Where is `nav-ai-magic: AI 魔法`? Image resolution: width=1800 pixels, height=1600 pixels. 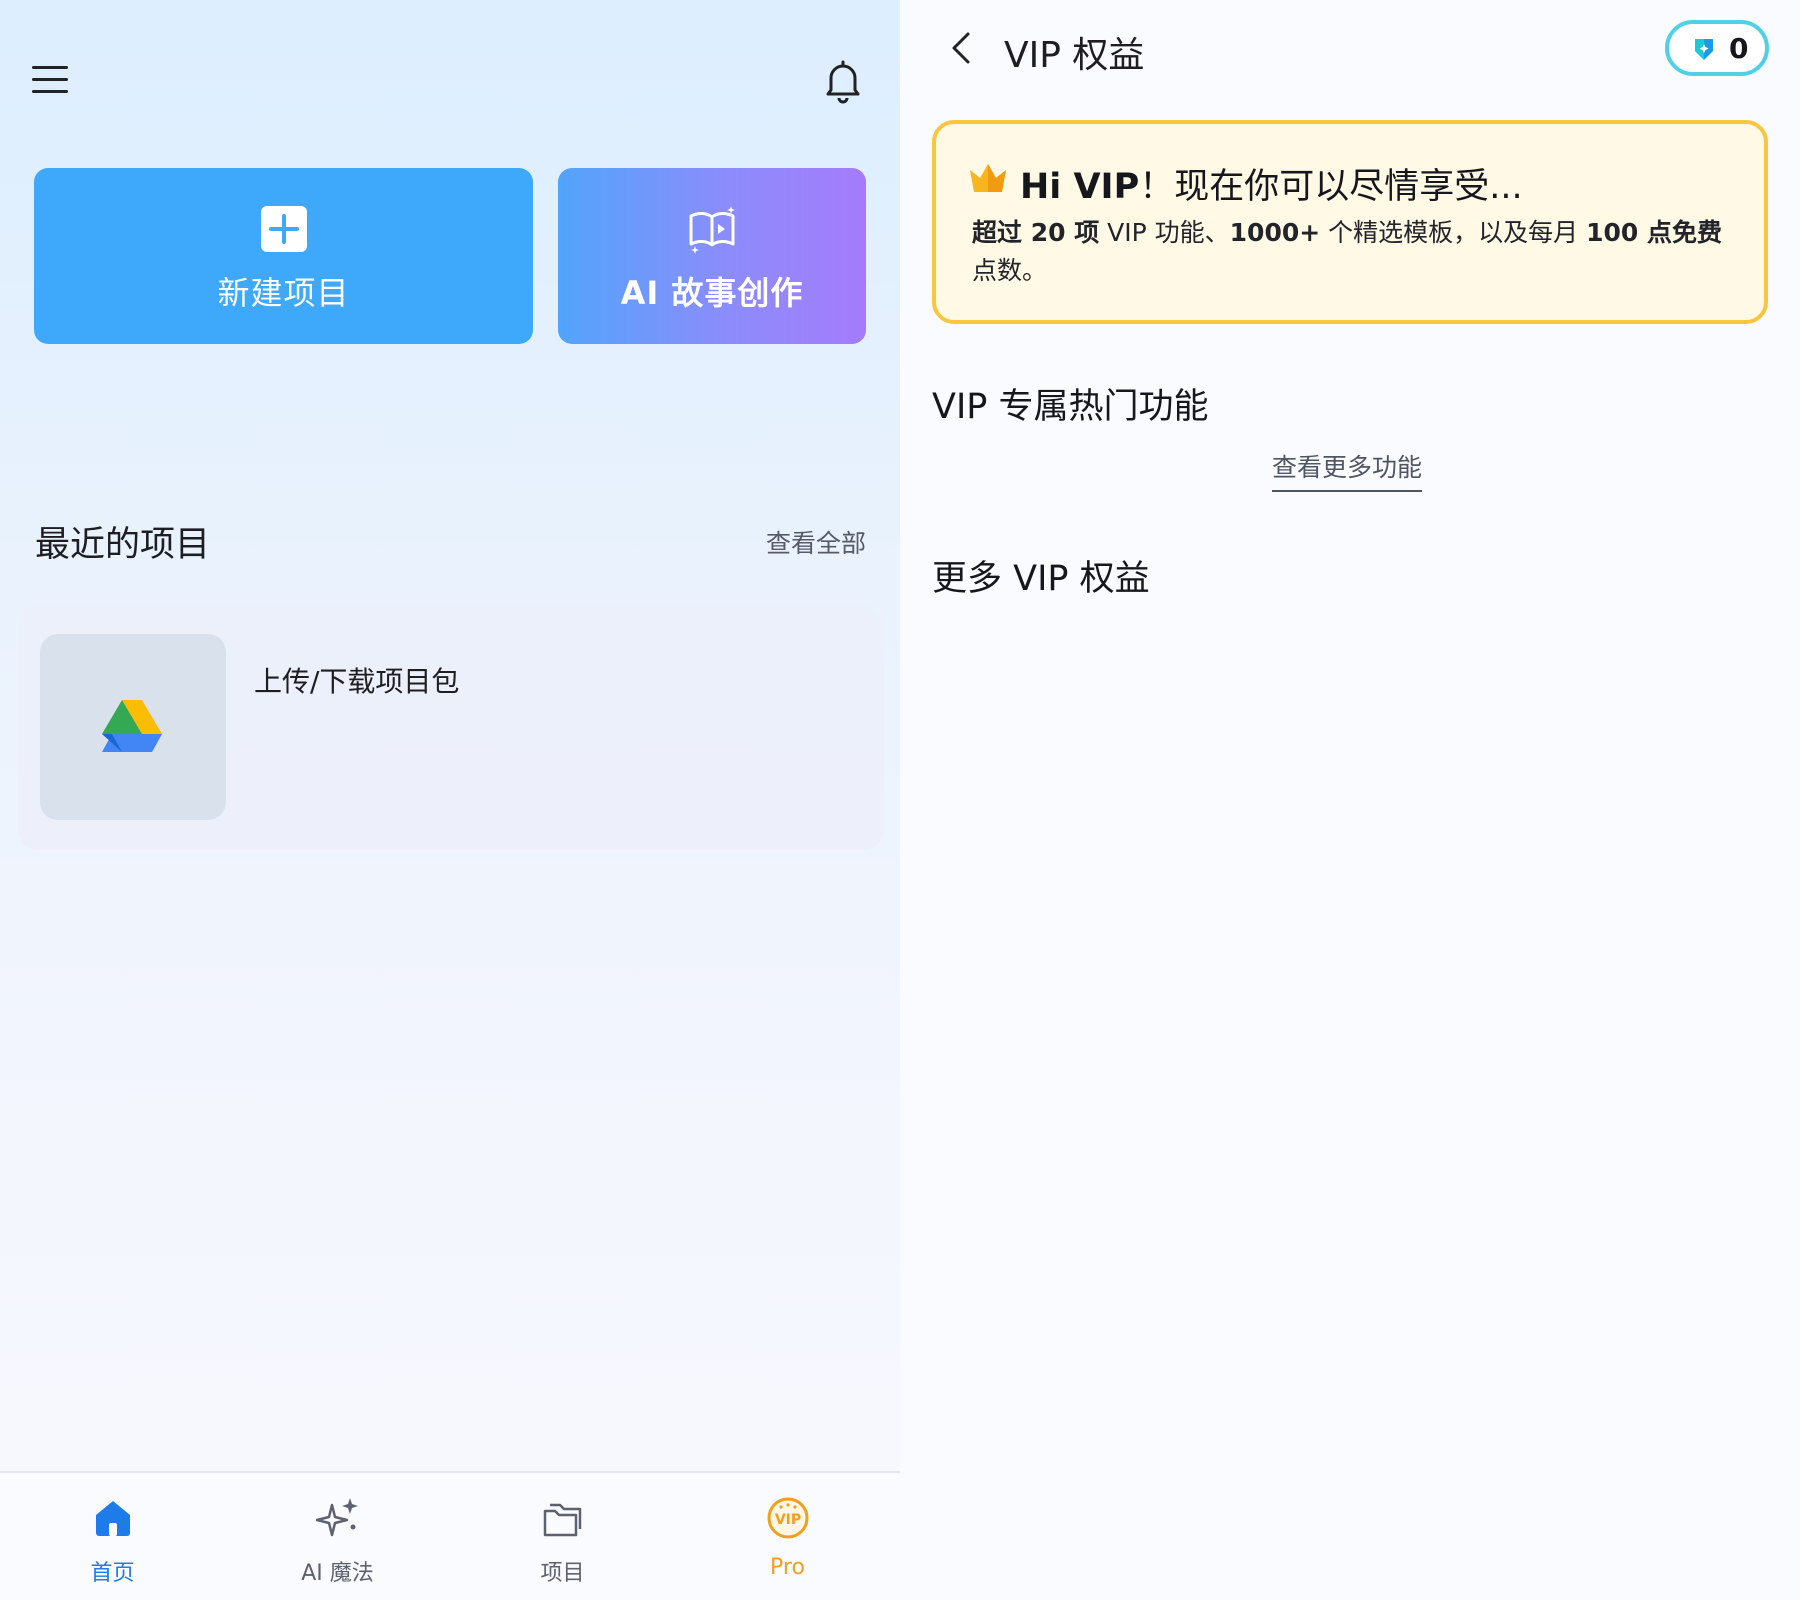 nav-ai-magic: AI 魔法 is located at coordinates (337, 1536).